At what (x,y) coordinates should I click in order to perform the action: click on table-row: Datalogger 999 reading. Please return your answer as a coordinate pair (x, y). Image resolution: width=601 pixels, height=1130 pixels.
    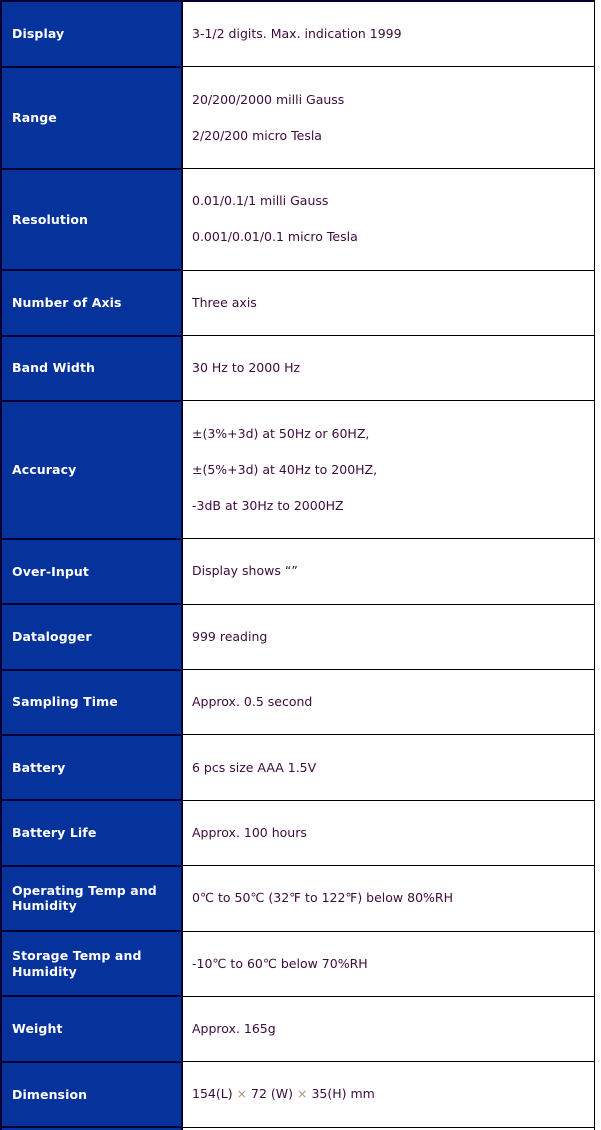
    Looking at the image, I should click on (297, 637).